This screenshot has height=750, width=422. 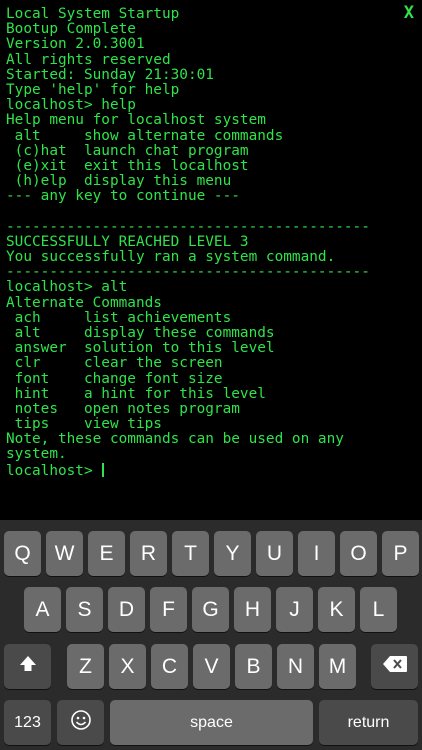 What do you see at coordinates (190, 553) in the screenshot?
I see `key-t: T` at bounding box center [190, 553].